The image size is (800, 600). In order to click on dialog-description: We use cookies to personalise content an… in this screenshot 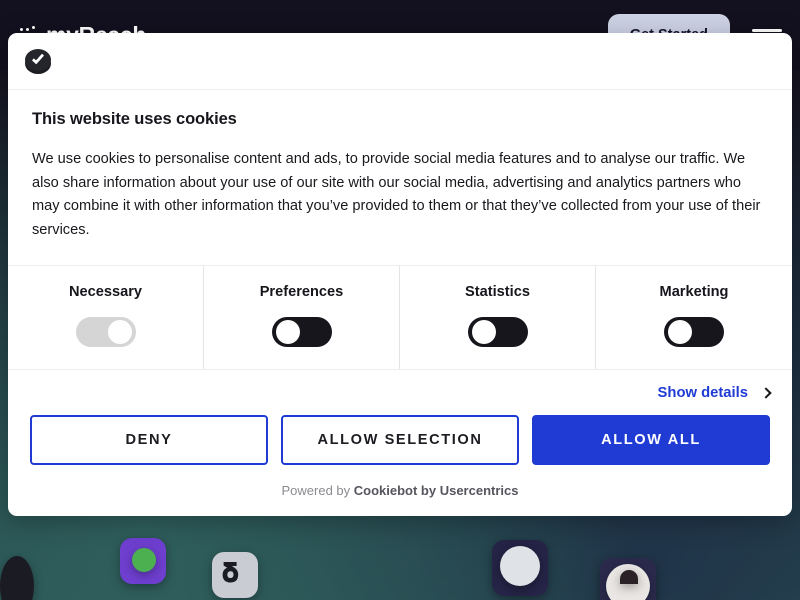, I will do `click(396, 194)`.